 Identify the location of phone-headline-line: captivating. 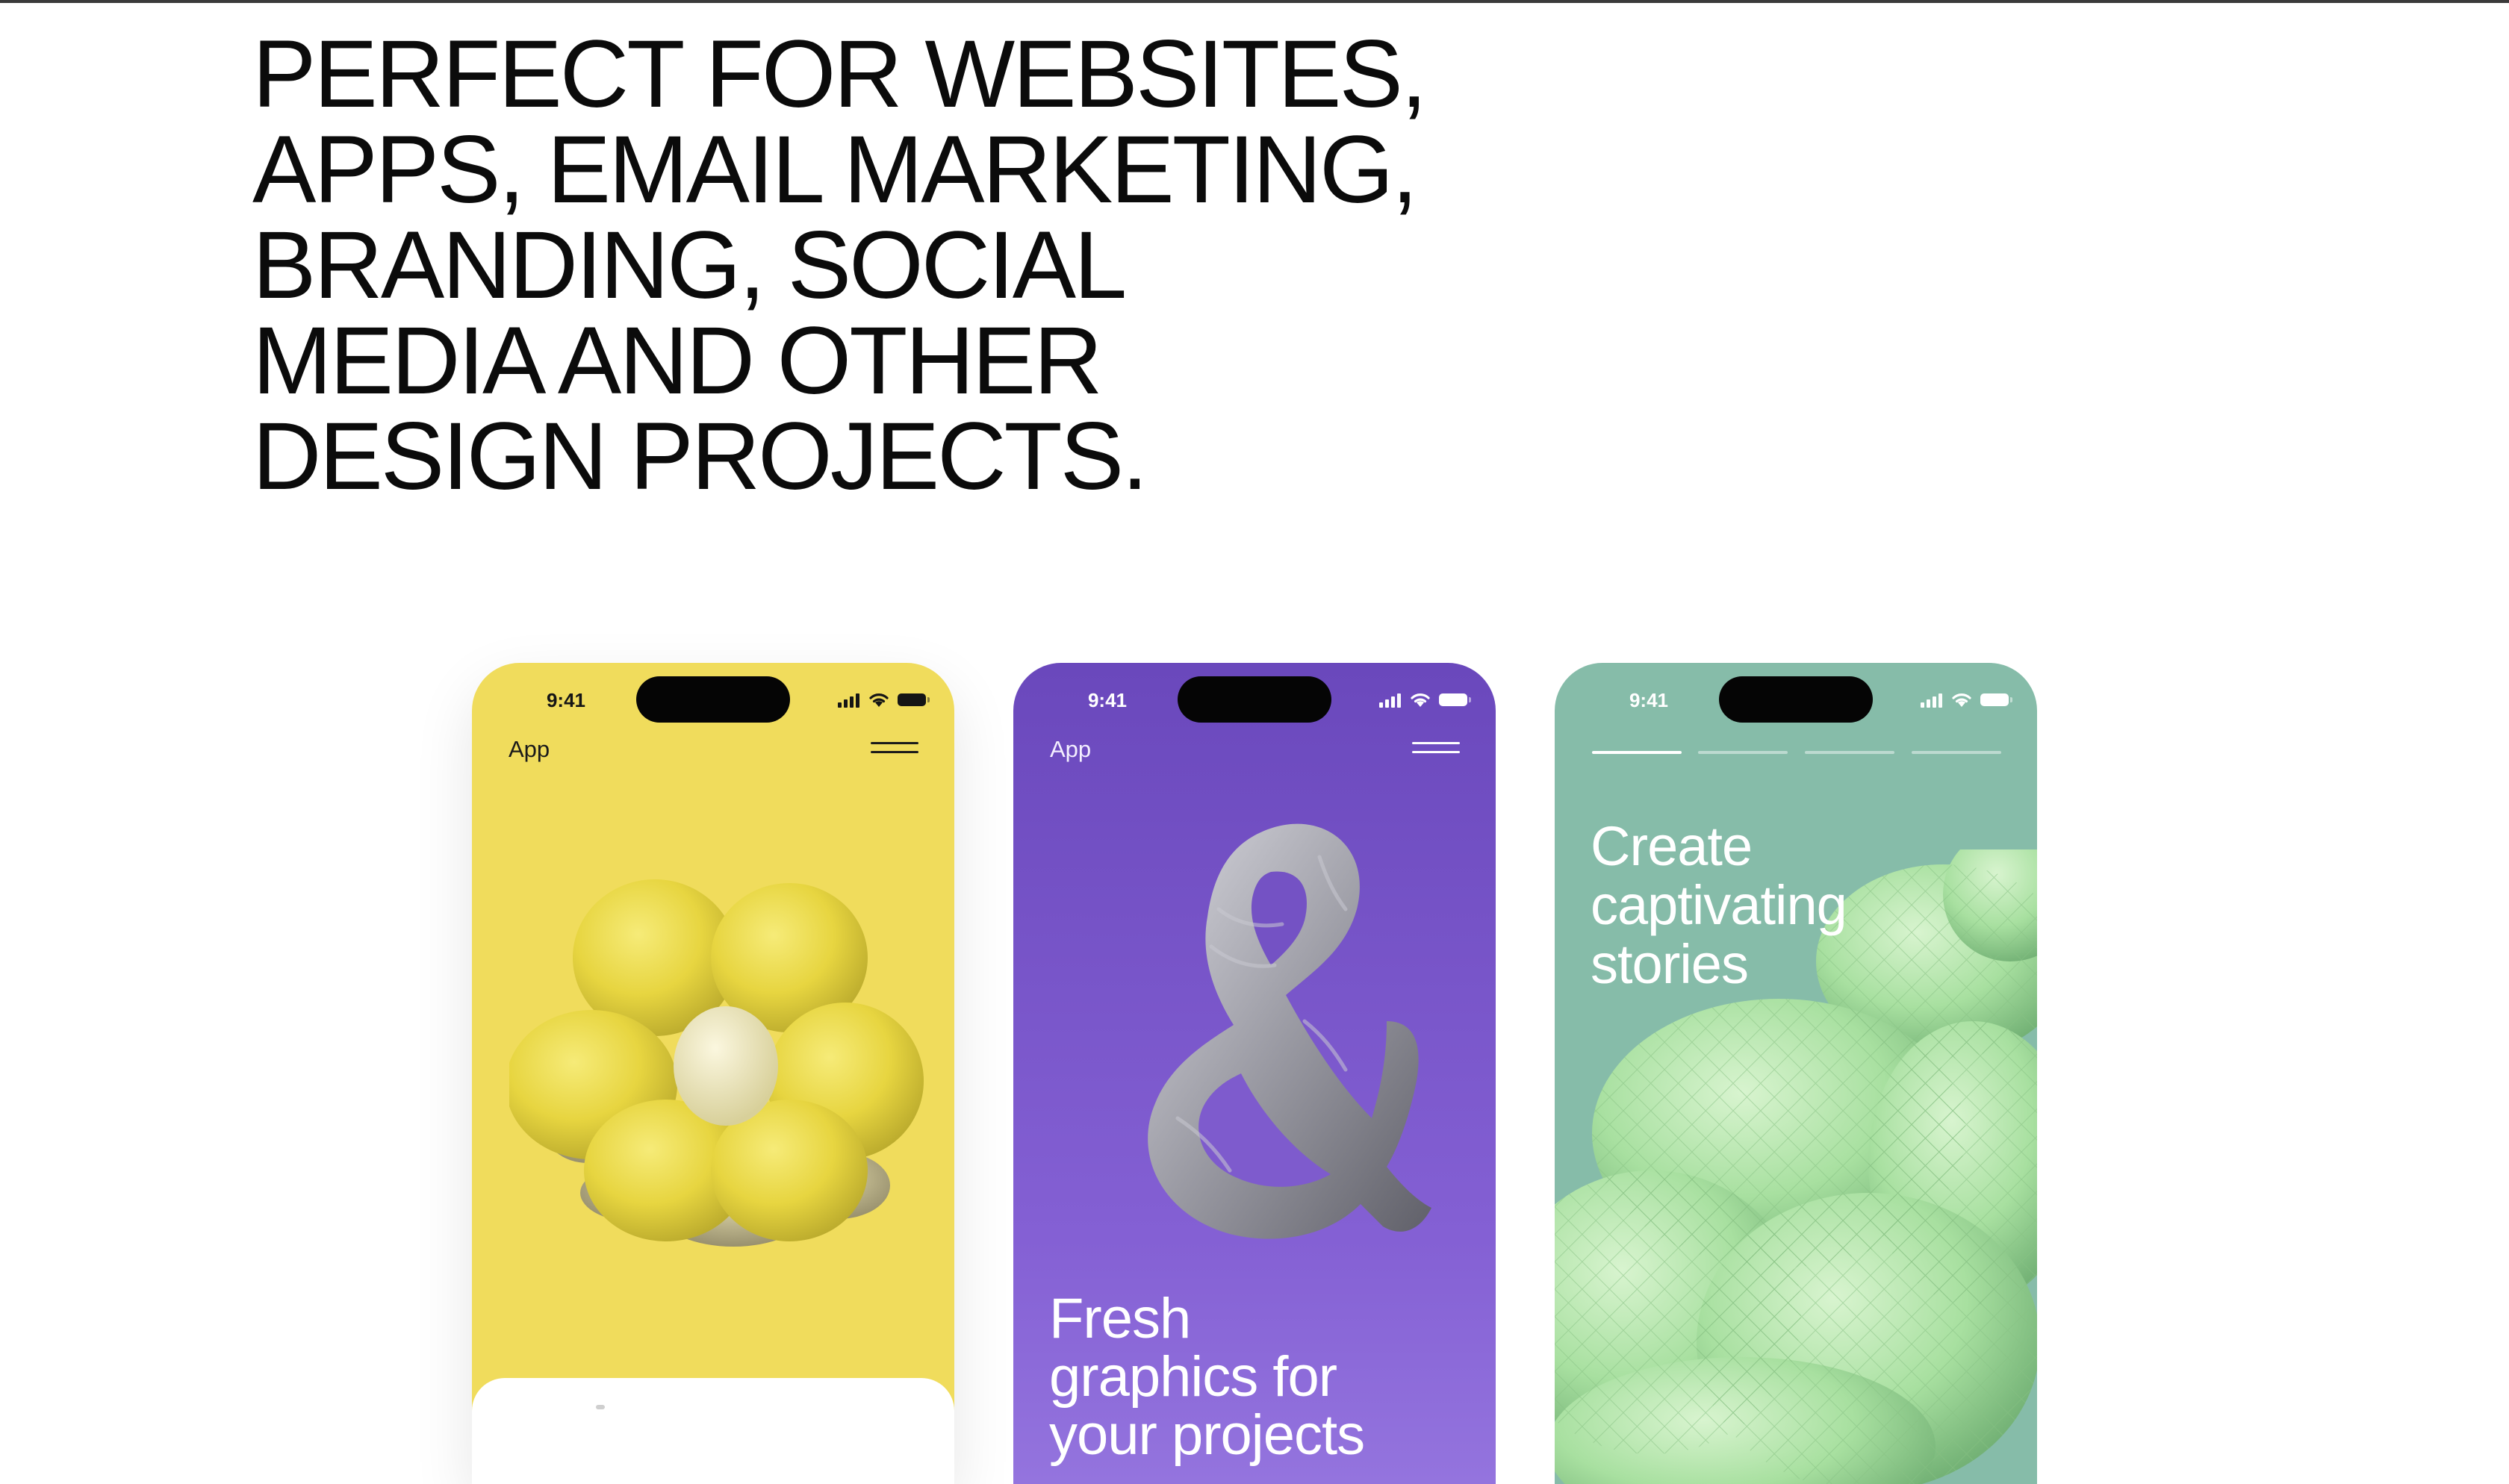
(1719, 905).